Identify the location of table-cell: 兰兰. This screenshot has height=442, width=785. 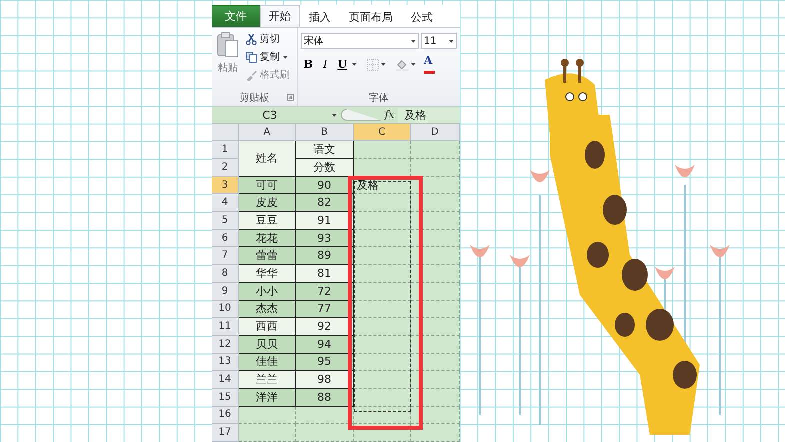
(267, 380).